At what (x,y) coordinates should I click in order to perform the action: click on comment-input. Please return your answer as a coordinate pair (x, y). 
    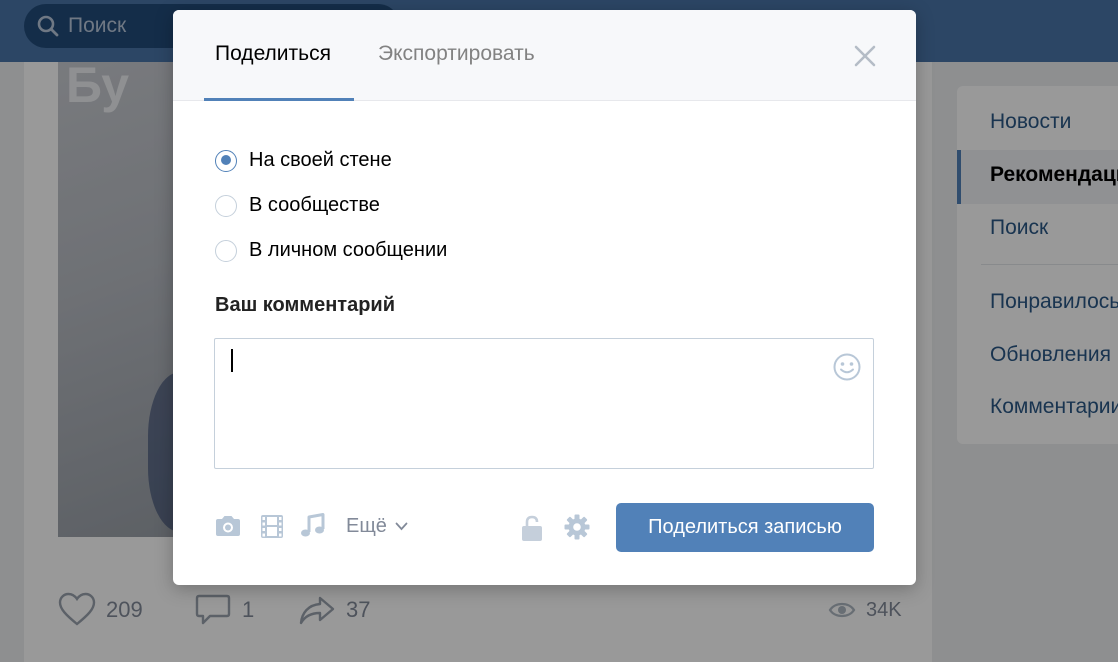
    Looking at the image, I should click on (544, 403).